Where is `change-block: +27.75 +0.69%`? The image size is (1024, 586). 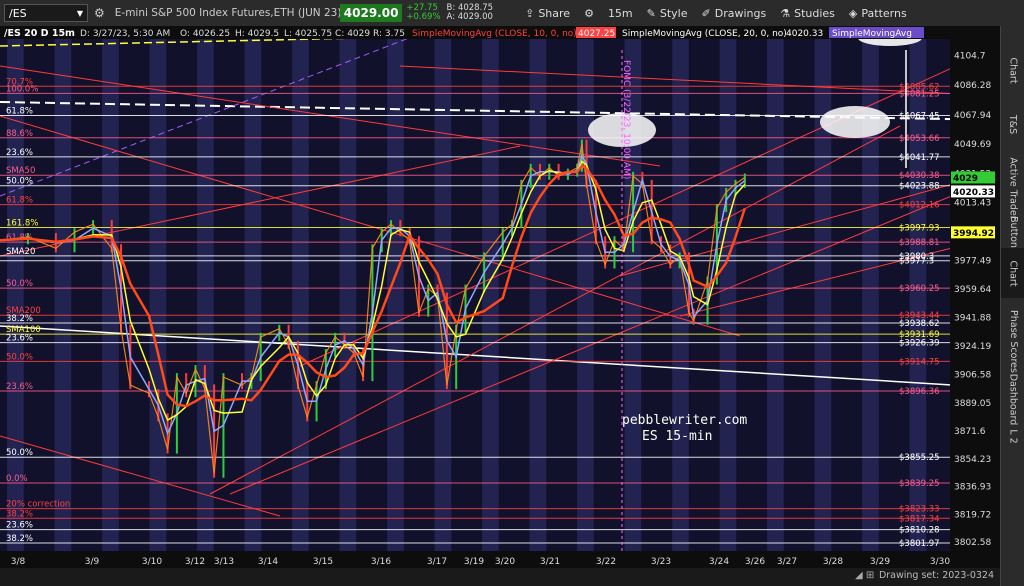
change-block: +27.75 +0.69% is located at coordinates (423, 13).